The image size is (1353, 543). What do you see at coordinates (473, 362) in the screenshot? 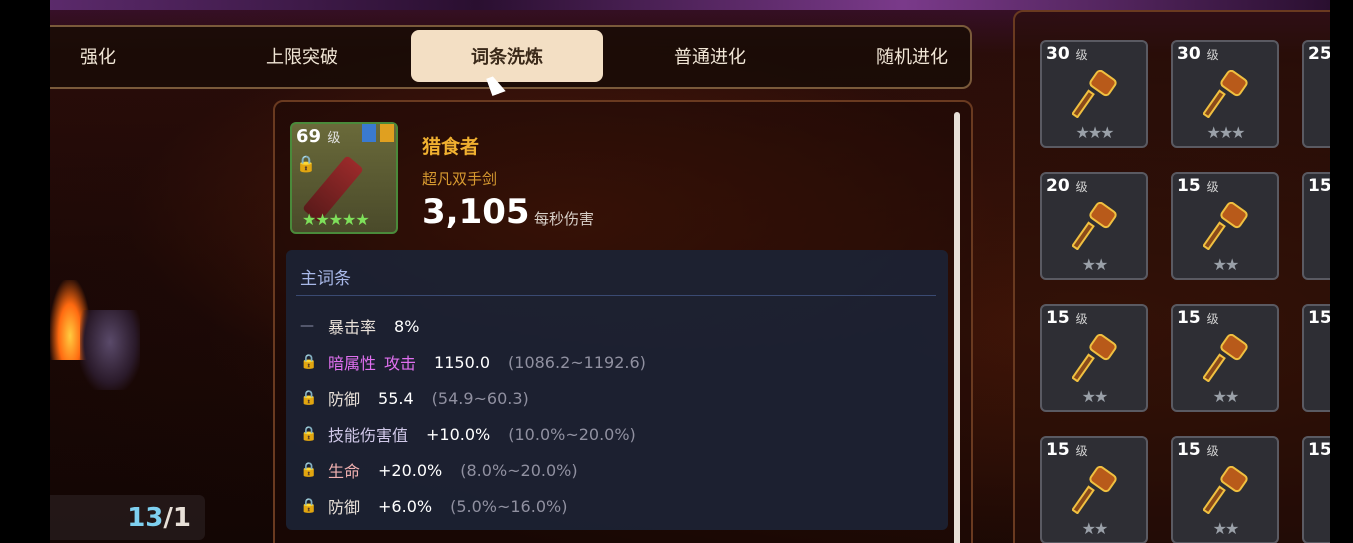
I see `affix-row: 🔒 暗属性 攻击 1150.0 (1086.2~1192.6)` at bounding box center [473, 362].